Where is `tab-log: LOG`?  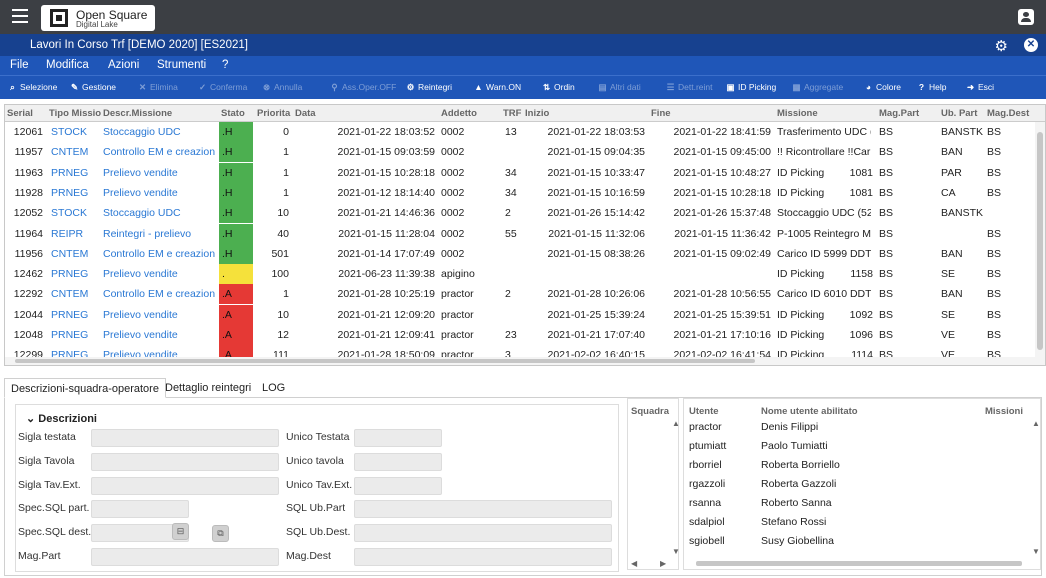 tab-log: LOG is located at coordinates (273, 388).